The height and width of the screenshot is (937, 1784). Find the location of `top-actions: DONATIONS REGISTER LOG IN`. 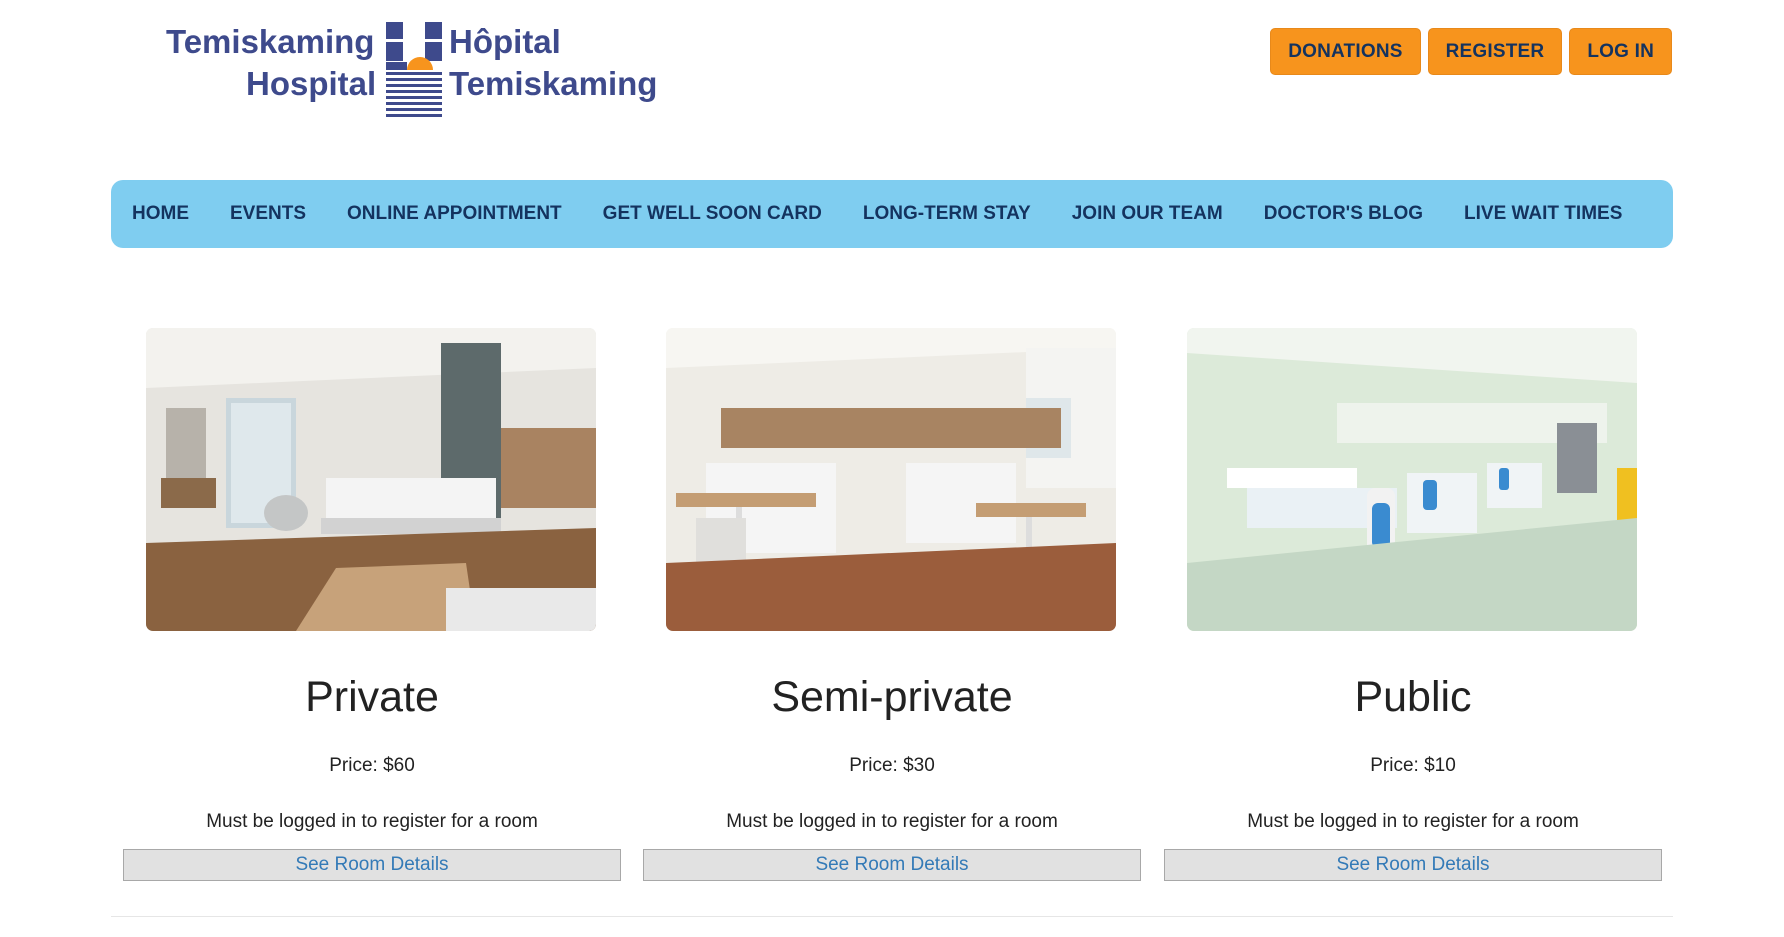

top-actions: DONATIONS REGISTER LOG IN is located at coordinates (1471, 51).